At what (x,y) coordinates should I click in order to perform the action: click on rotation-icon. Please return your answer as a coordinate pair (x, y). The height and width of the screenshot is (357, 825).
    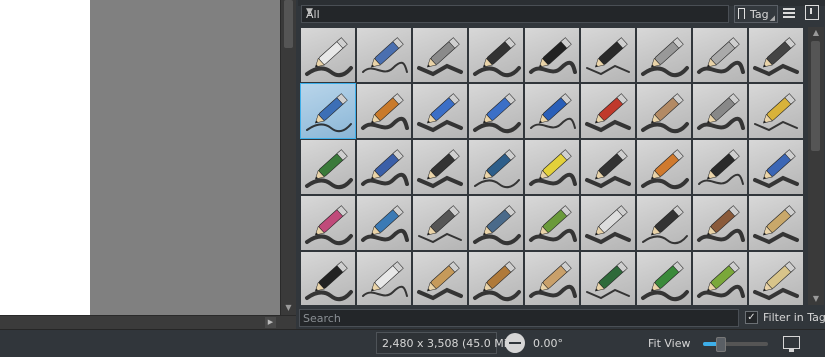
    Looking at the image, I should click on (515, 343).